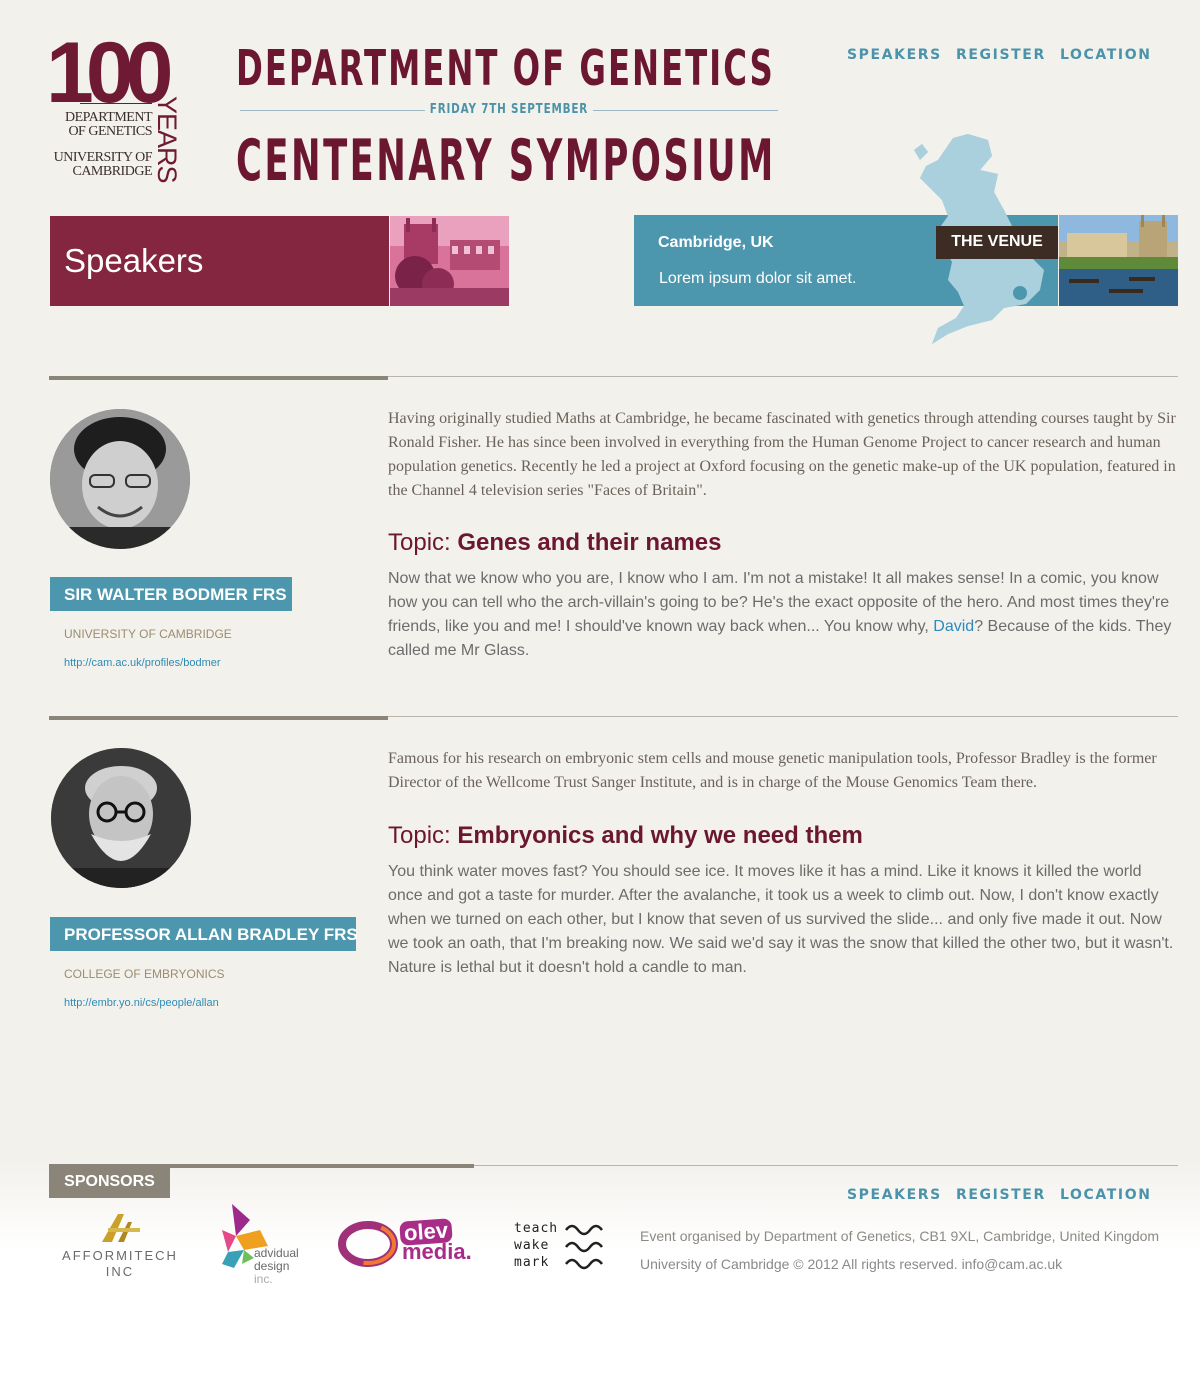 This screenshot has height=1374, width=1200. Describe the element at coordinates (110, 131) in the screenshot. I see `logo-dept-line2: OF GENETICS` at that location.